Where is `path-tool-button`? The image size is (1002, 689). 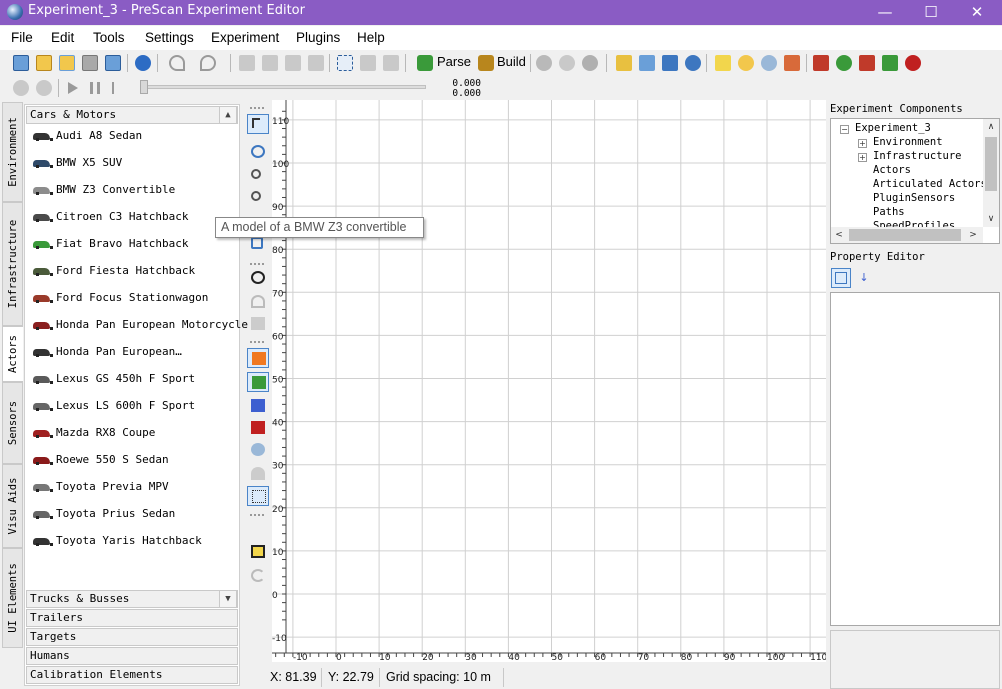 path-tool-button is located at coordinates (258, 278).